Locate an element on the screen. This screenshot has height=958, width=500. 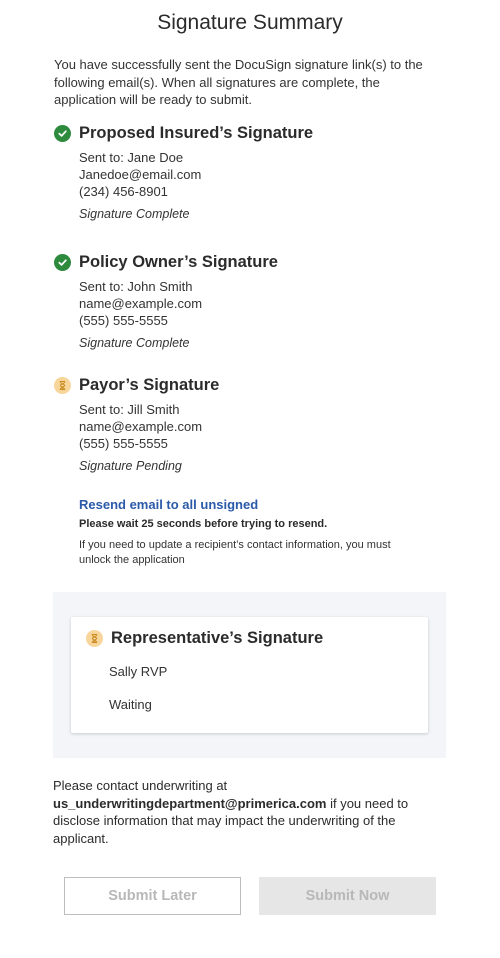
contact-prefix: Please contact underwriting at is located at coordinates (140, 785).